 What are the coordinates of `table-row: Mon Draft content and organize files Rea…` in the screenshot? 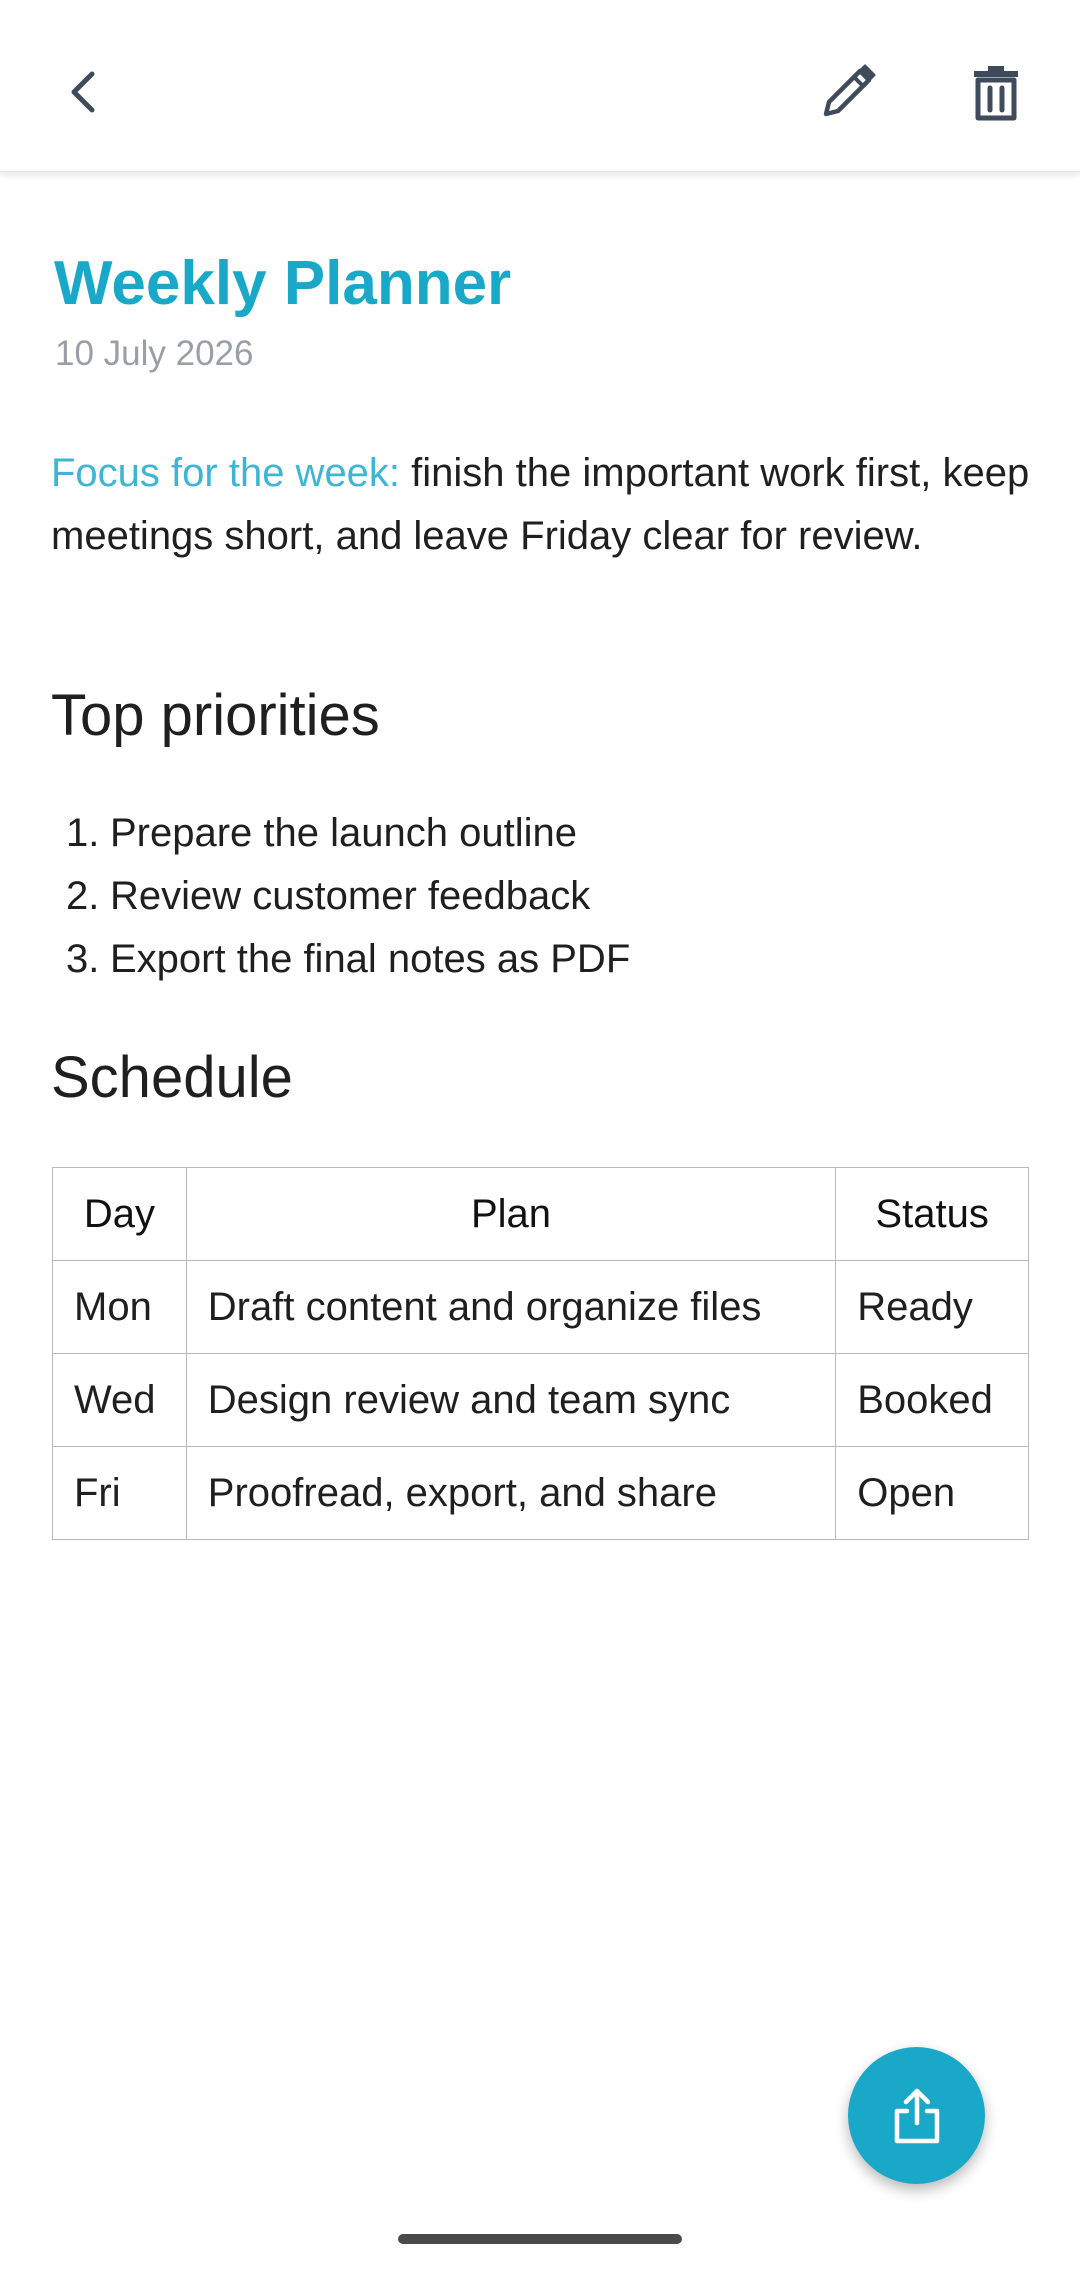 It's located at (540, 1307).